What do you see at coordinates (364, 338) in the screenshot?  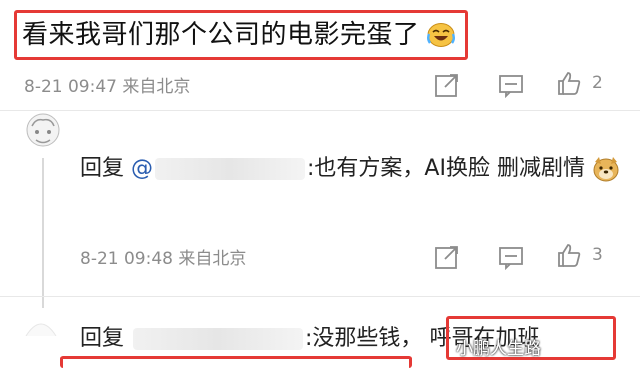 I see `reply-body: :没那些钱，` at bounding box center [364, 338].